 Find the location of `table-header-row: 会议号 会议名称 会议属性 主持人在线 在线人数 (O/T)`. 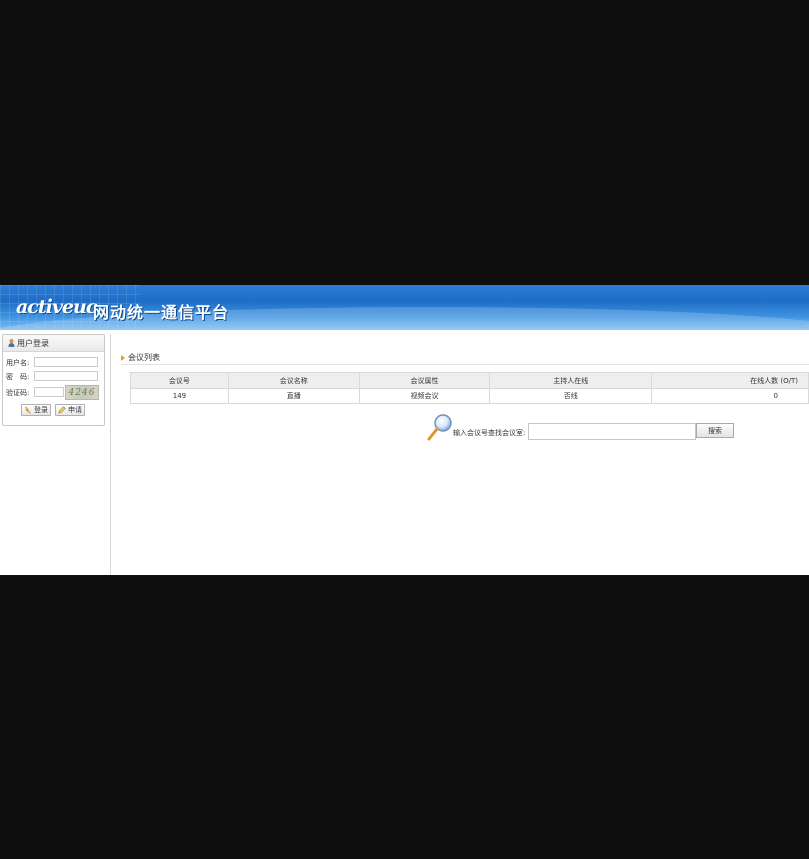

table-header-row: 会议号 会议名称 会议属性 主持人在线 在线人数 (O/T) is located at coordinates (469, 380).